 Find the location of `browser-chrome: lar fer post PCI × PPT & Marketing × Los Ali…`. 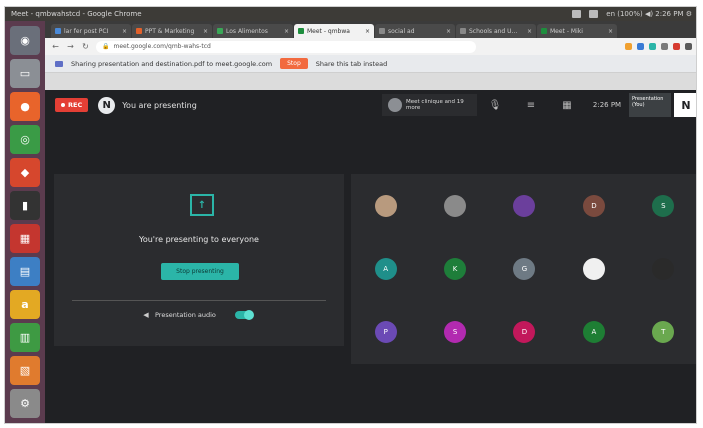

browser-chrome: lar fer post PCI × PPT & Marketing × Los Ali… is located at coordinates (370, 55).